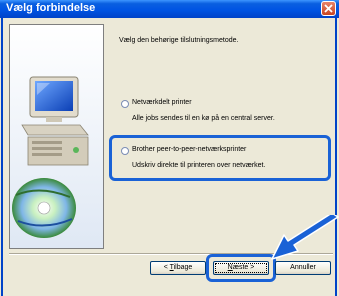 Image resolution: width=339 pixels, height=296 pixels. What do you see at coordinates (183, 267) in the screenshot?
I see `back-button-label: ilbage` at bounding box center [183, 267].